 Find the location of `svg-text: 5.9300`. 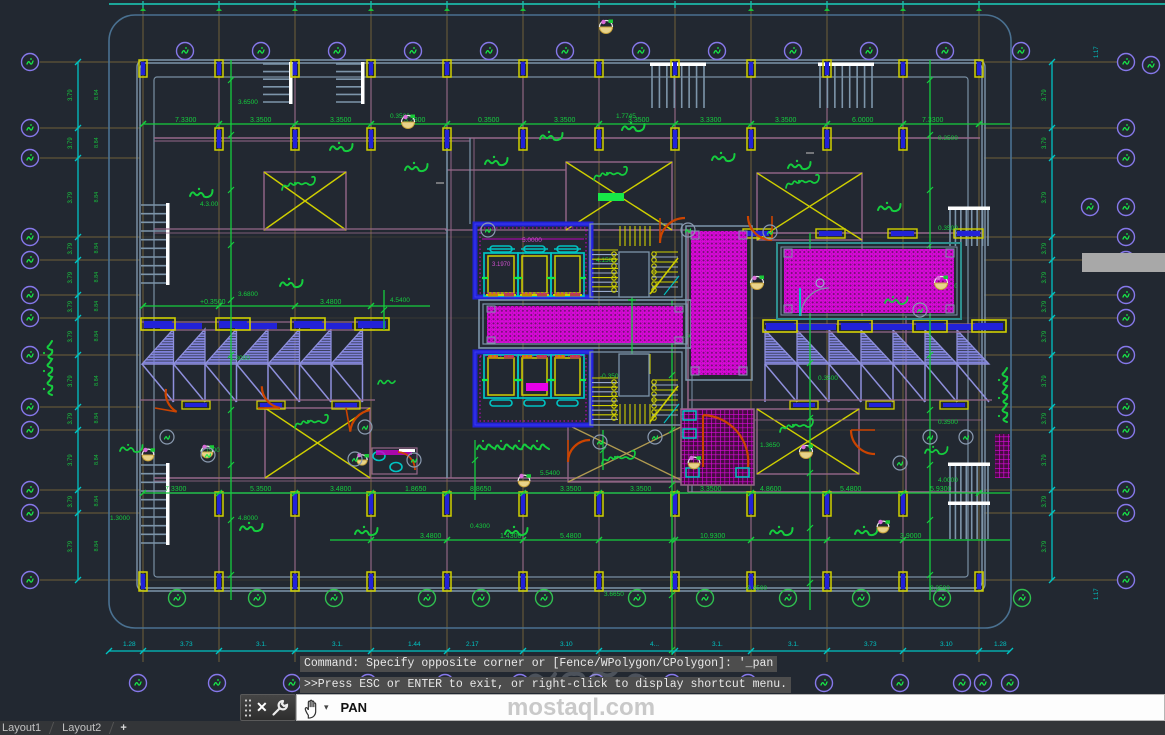

svg-text: 5.9300 is located at coordinates (941, 489).